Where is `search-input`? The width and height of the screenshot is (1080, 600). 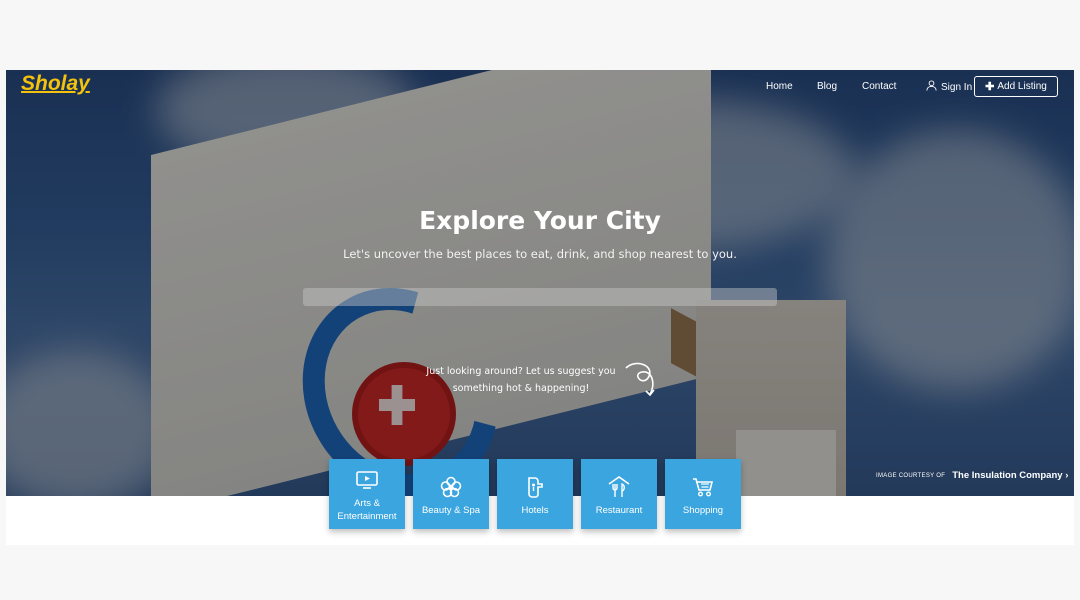 search-input is located at coordinates (540, 297).